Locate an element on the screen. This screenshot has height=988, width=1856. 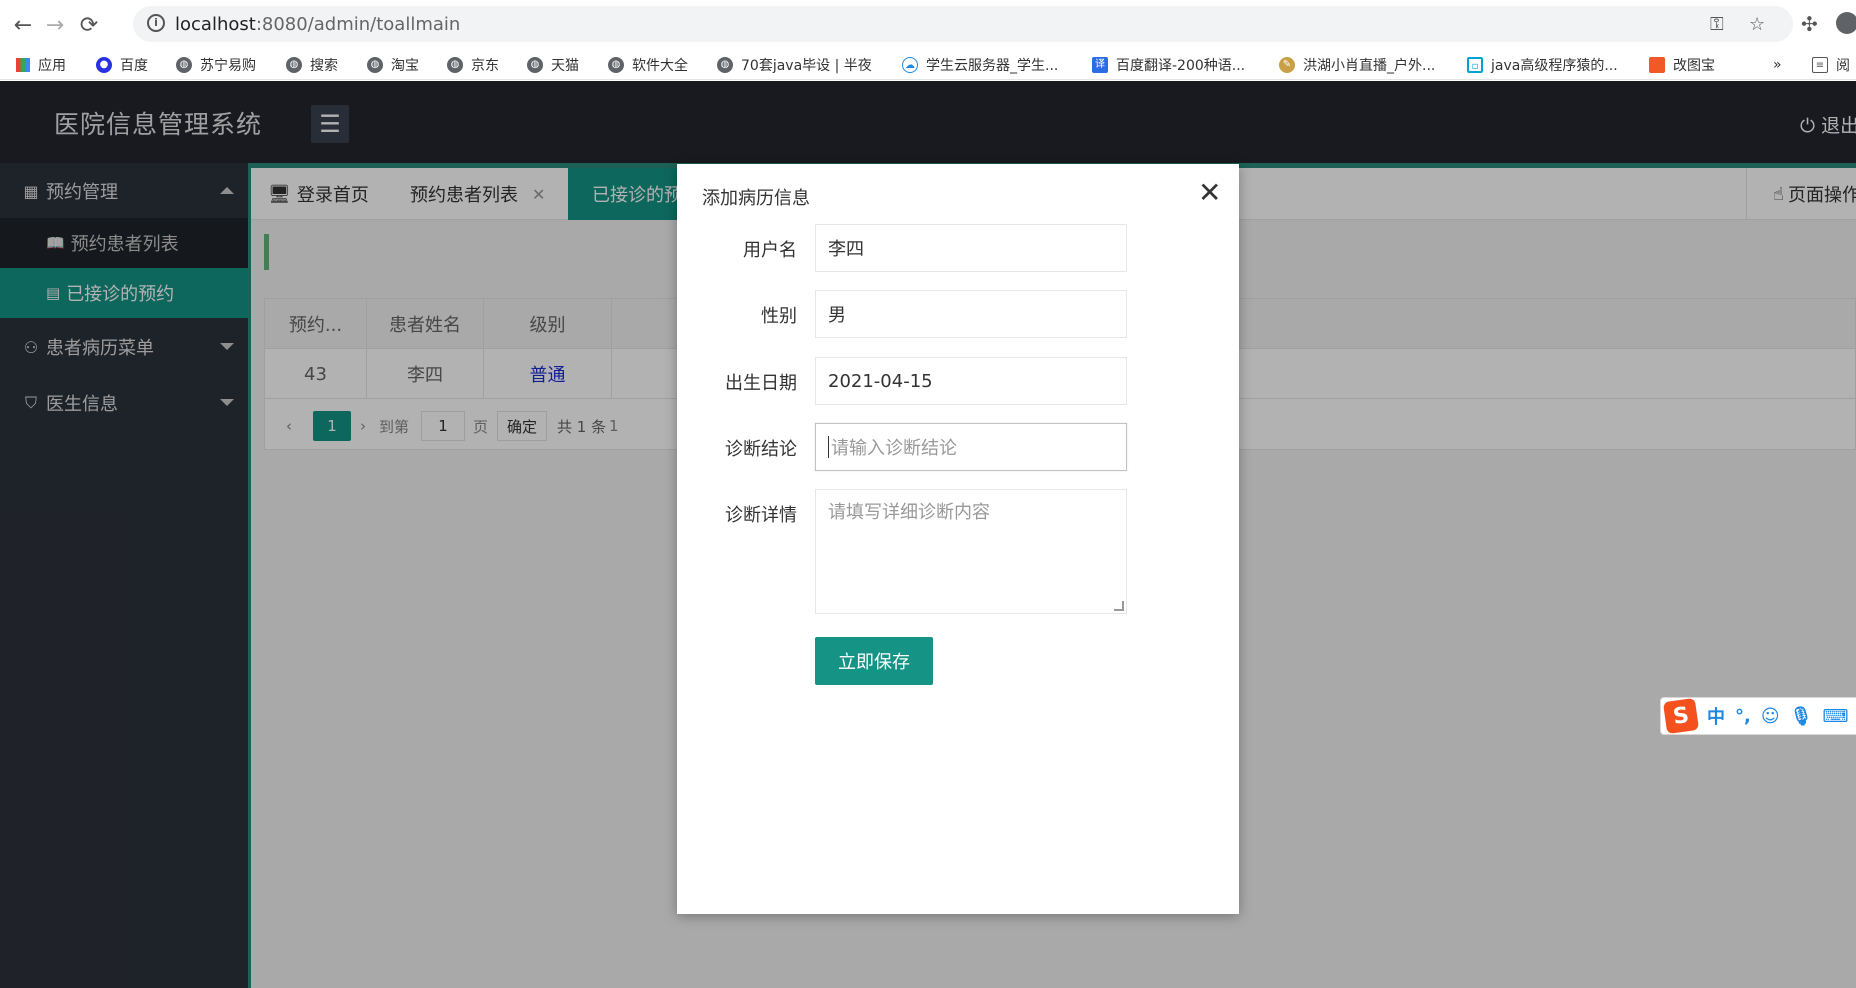
reload-icon: ⟳ is located at coordinates (89, 25).